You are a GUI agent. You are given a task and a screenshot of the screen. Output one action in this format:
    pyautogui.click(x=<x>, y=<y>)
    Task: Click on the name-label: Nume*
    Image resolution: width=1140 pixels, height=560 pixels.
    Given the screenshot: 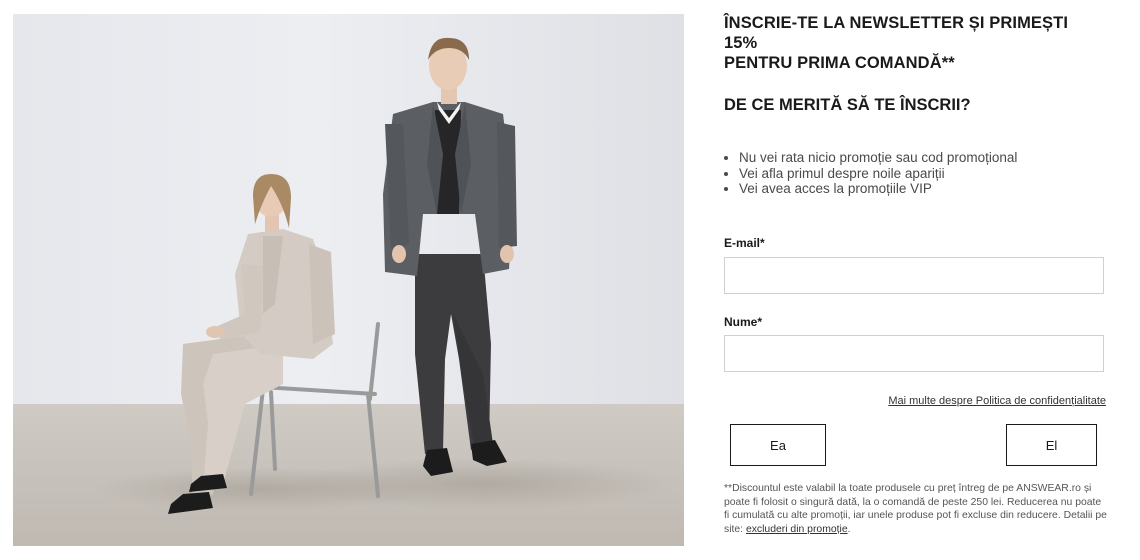 What is the action you would take?
    pyautogui.click(x=743, y=322)
    